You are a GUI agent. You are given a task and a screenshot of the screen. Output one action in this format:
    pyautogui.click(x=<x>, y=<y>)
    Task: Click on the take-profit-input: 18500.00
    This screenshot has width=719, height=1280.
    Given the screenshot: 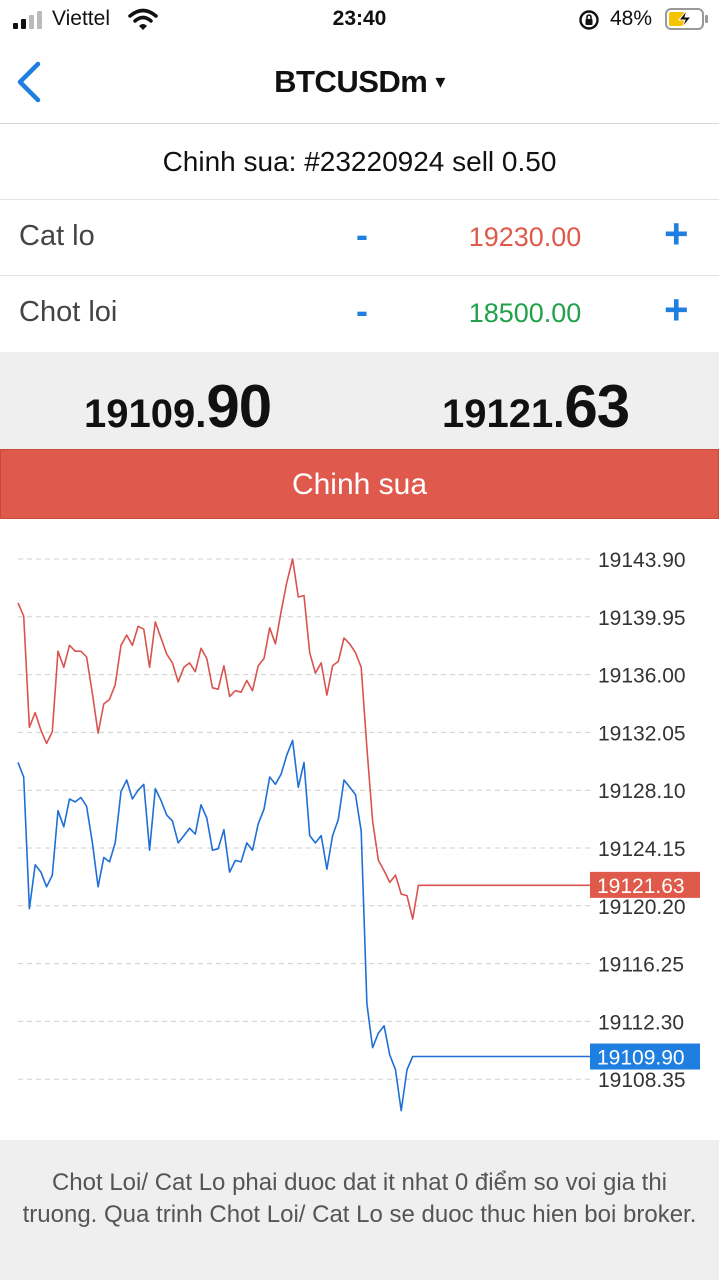 What is the action you would take?
    pyautogui.click(x=525, y=313)
    